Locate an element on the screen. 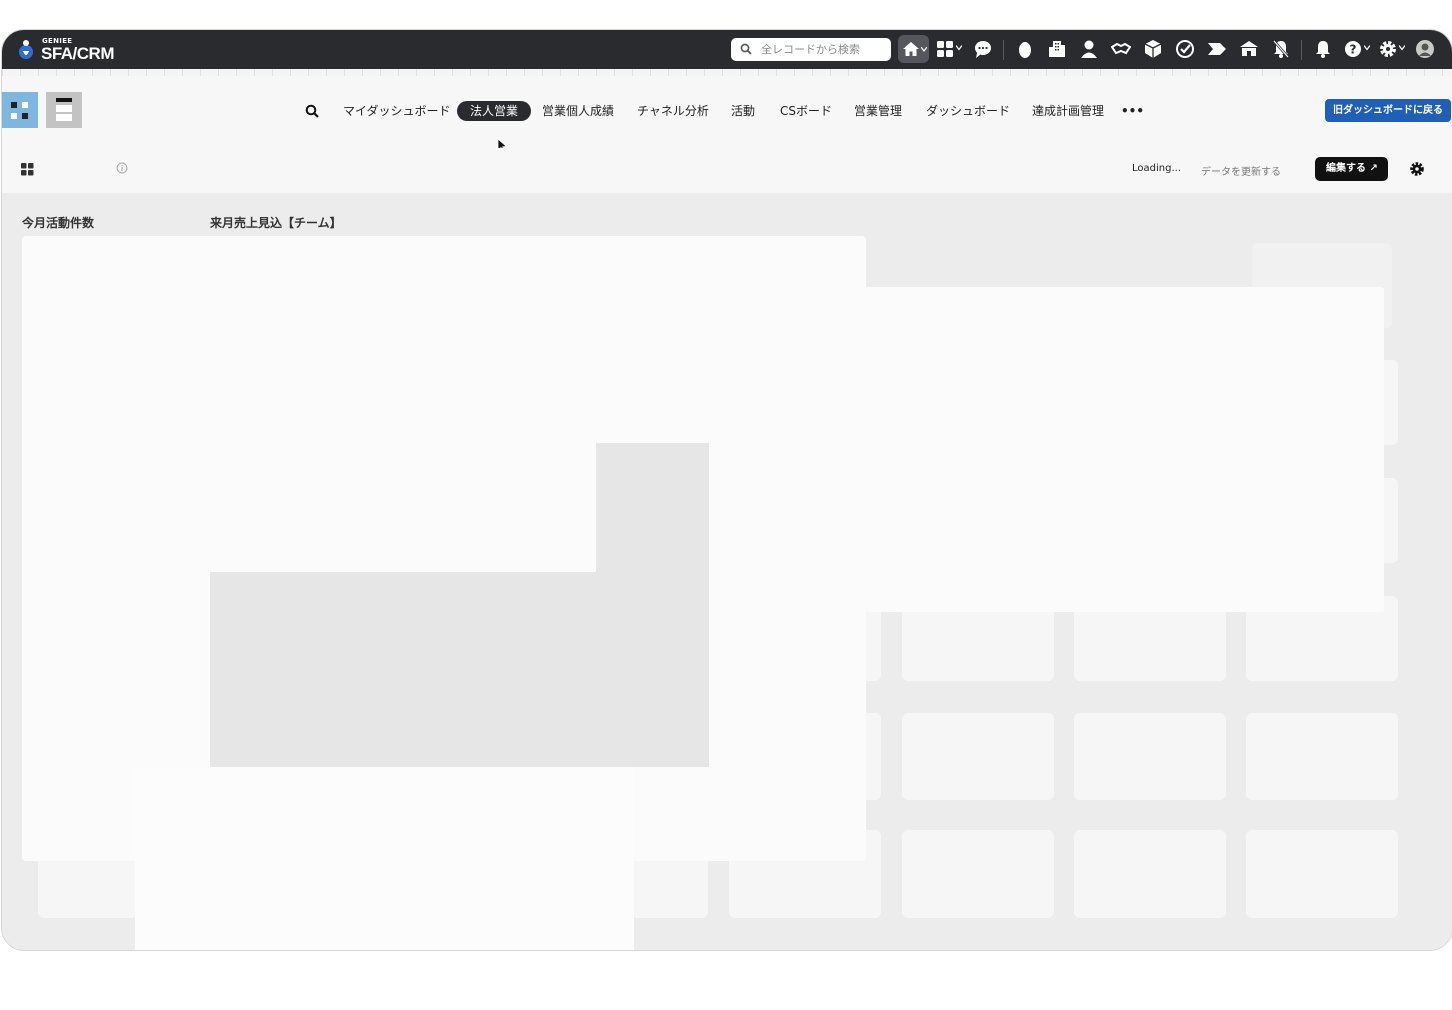 This screenshot has height=1010, width=1452. global-search-input: 全レコードから検索 is located at coordinates (811, 49).